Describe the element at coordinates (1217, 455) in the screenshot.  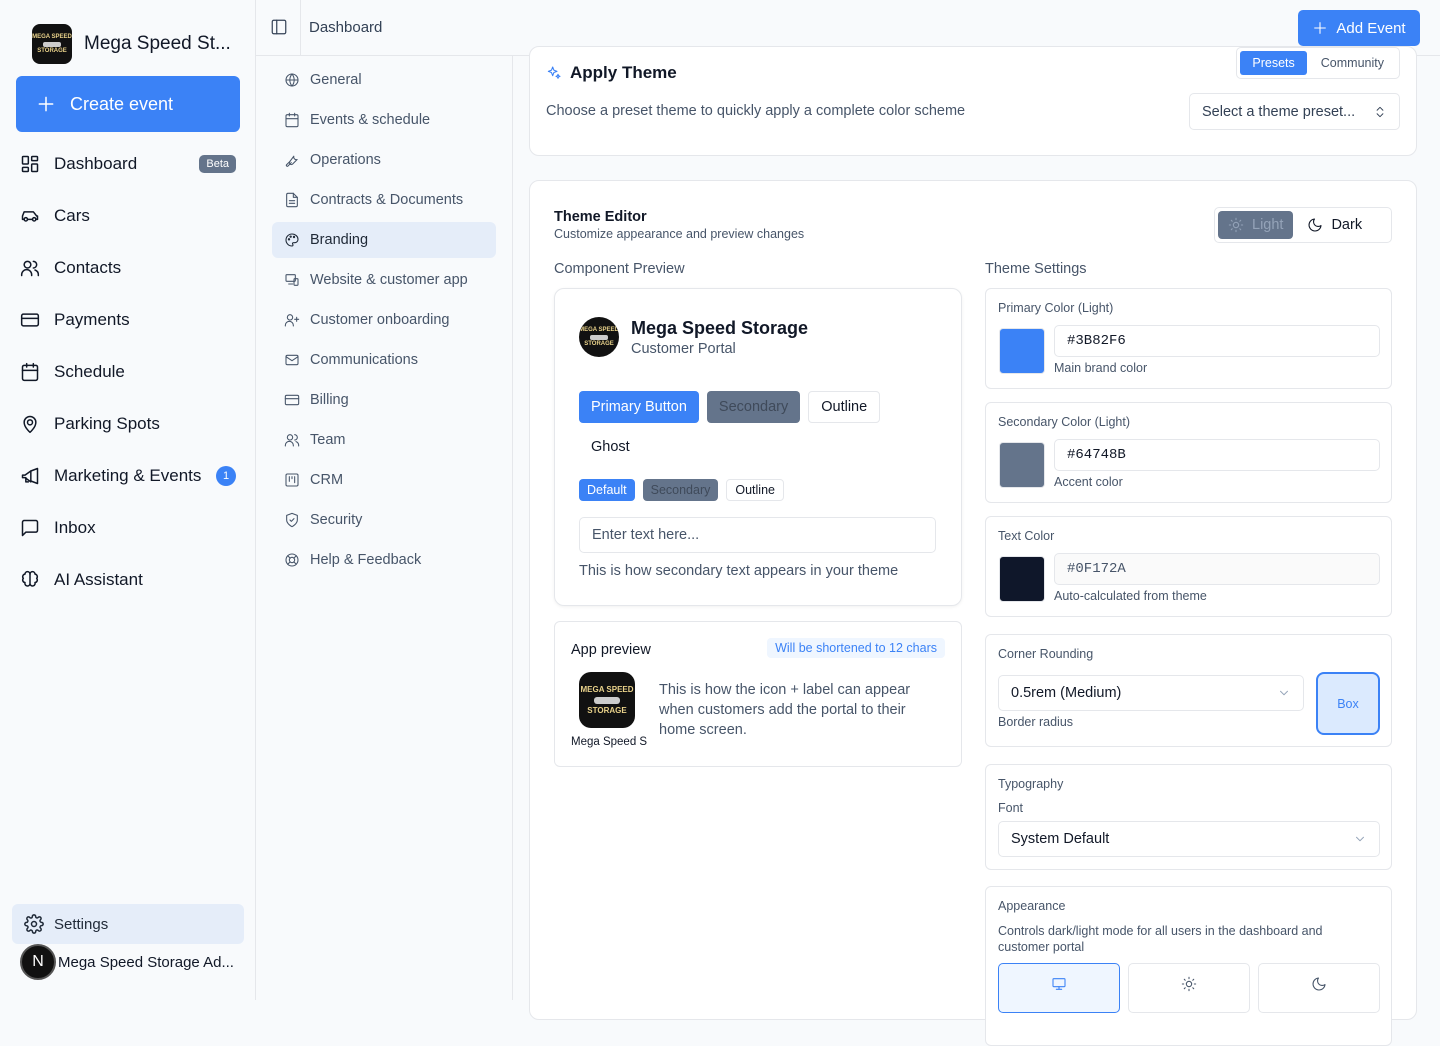
I see `secondary-color-input: #64748B` at that location.